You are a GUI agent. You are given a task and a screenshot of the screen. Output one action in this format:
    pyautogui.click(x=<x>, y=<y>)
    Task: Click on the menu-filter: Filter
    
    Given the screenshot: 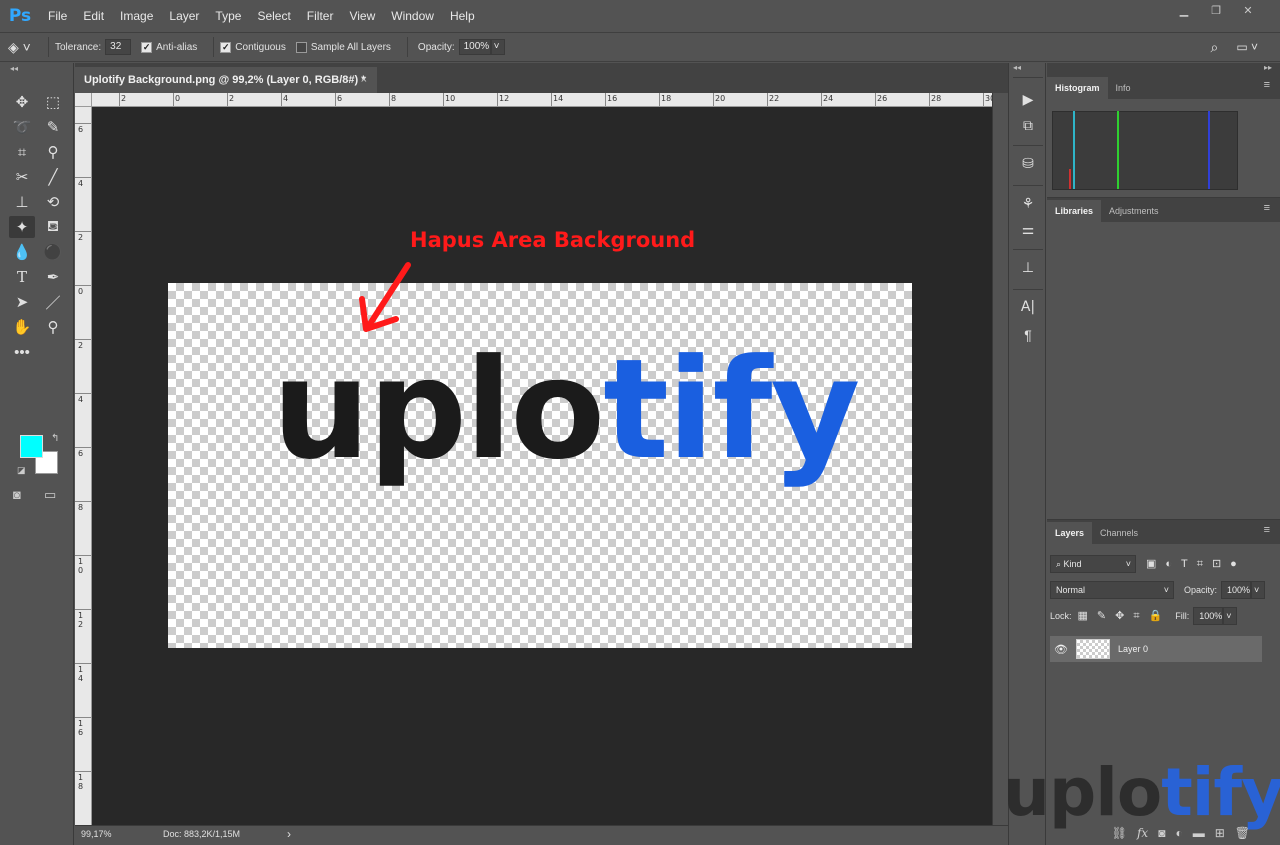 What is the action you would take?
    pyautogui.click(x=320, y=16)
    